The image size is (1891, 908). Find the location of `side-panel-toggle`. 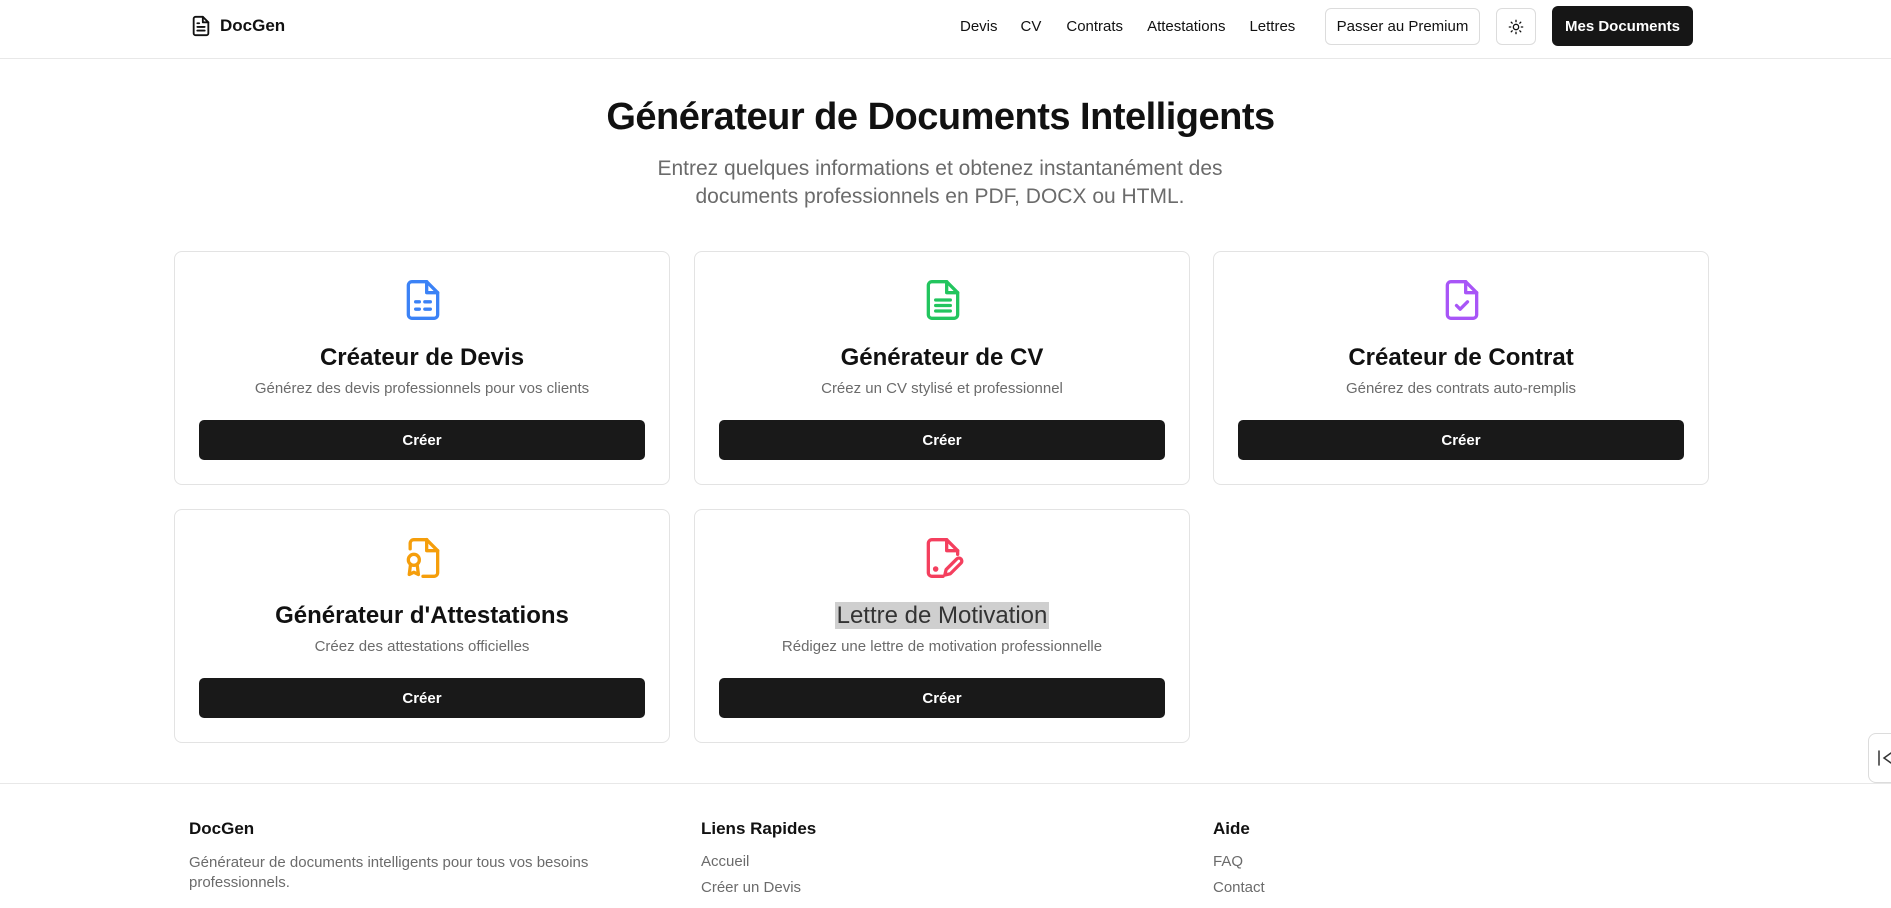

side-panel-toggle is located at coordinates (1879, 758).